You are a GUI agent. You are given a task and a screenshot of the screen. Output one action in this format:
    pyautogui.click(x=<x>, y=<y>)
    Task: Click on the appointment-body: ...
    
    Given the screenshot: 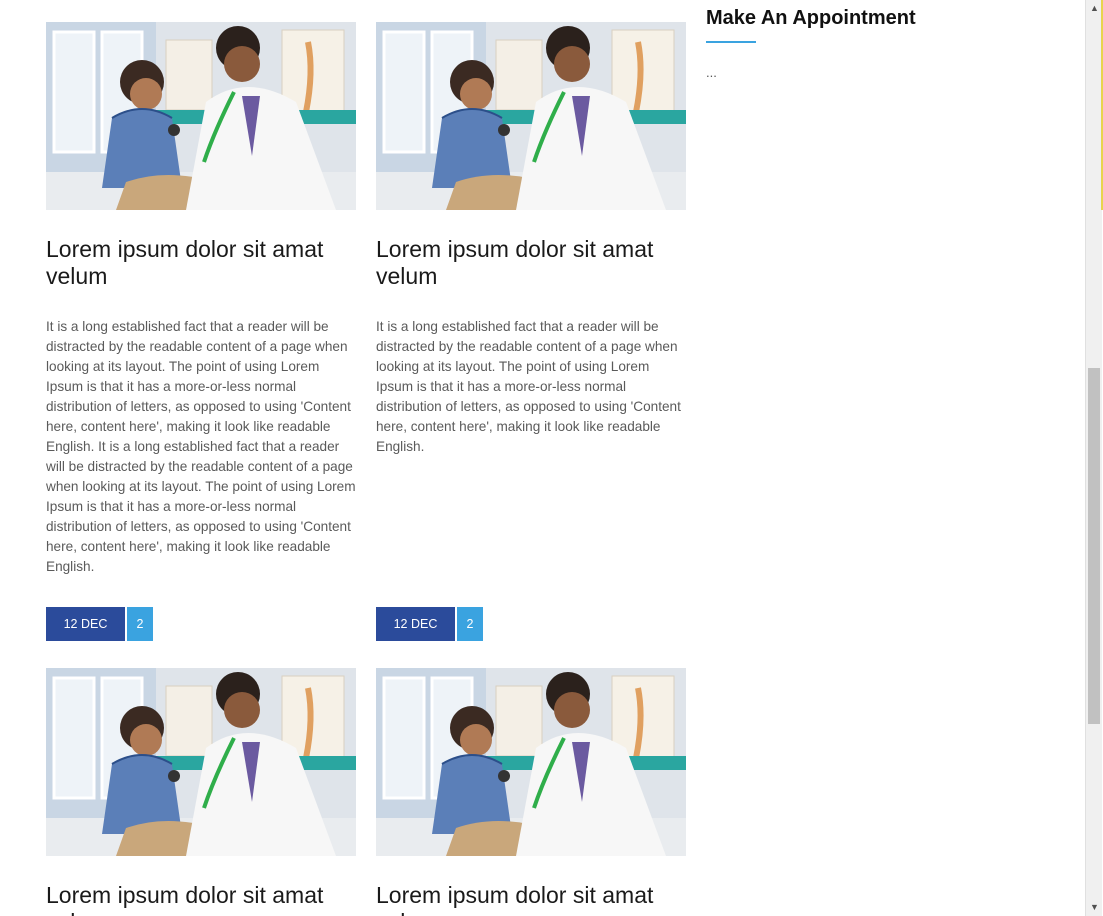 What is the action you would take?
    pyautogui.click(x=711, y=72)
    